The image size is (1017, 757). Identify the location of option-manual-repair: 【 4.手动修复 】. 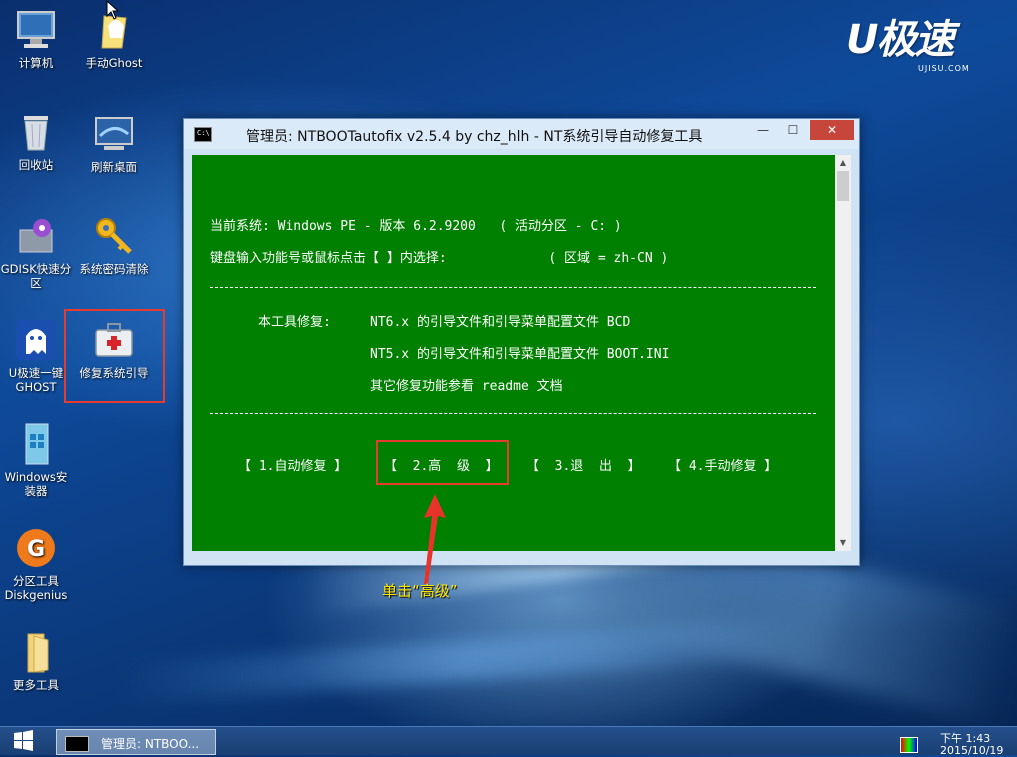
(722, 464).